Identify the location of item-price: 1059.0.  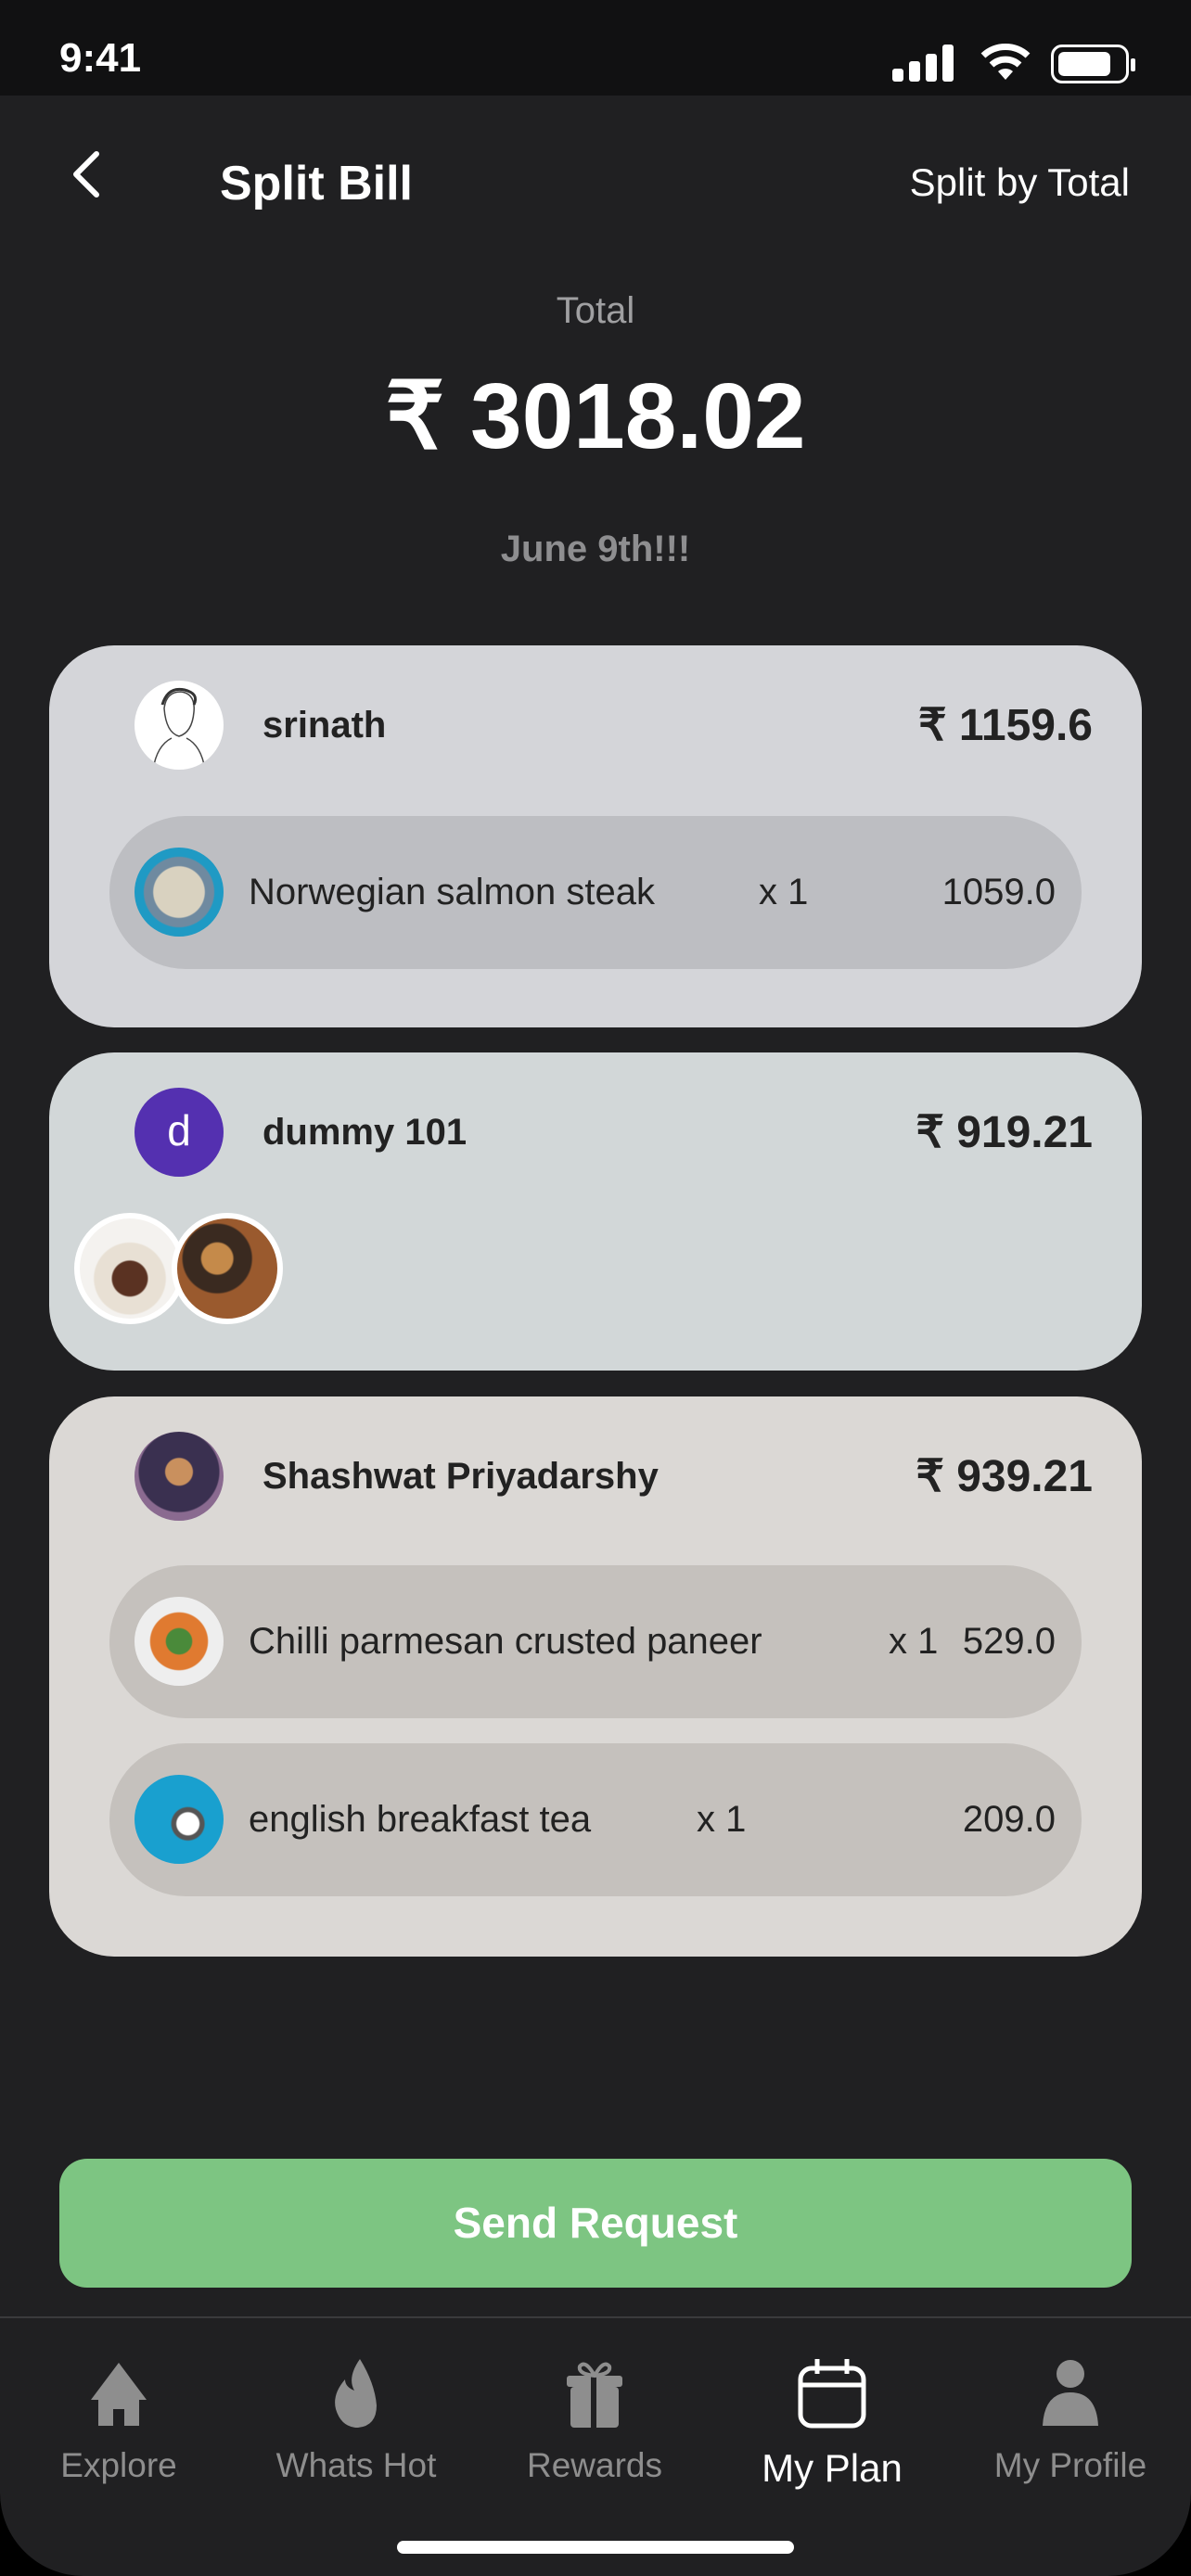
(999, 892).